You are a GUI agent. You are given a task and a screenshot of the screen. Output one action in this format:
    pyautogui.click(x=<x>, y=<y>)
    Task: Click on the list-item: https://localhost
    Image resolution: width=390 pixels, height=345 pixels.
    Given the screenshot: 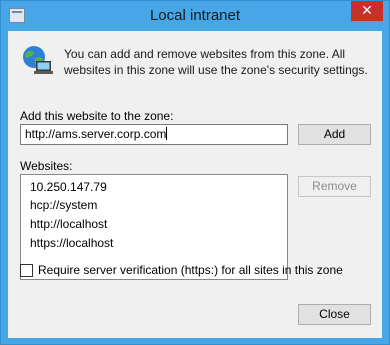 What is the action you would take?
    pyautogui.click(x=71, y=243)
    